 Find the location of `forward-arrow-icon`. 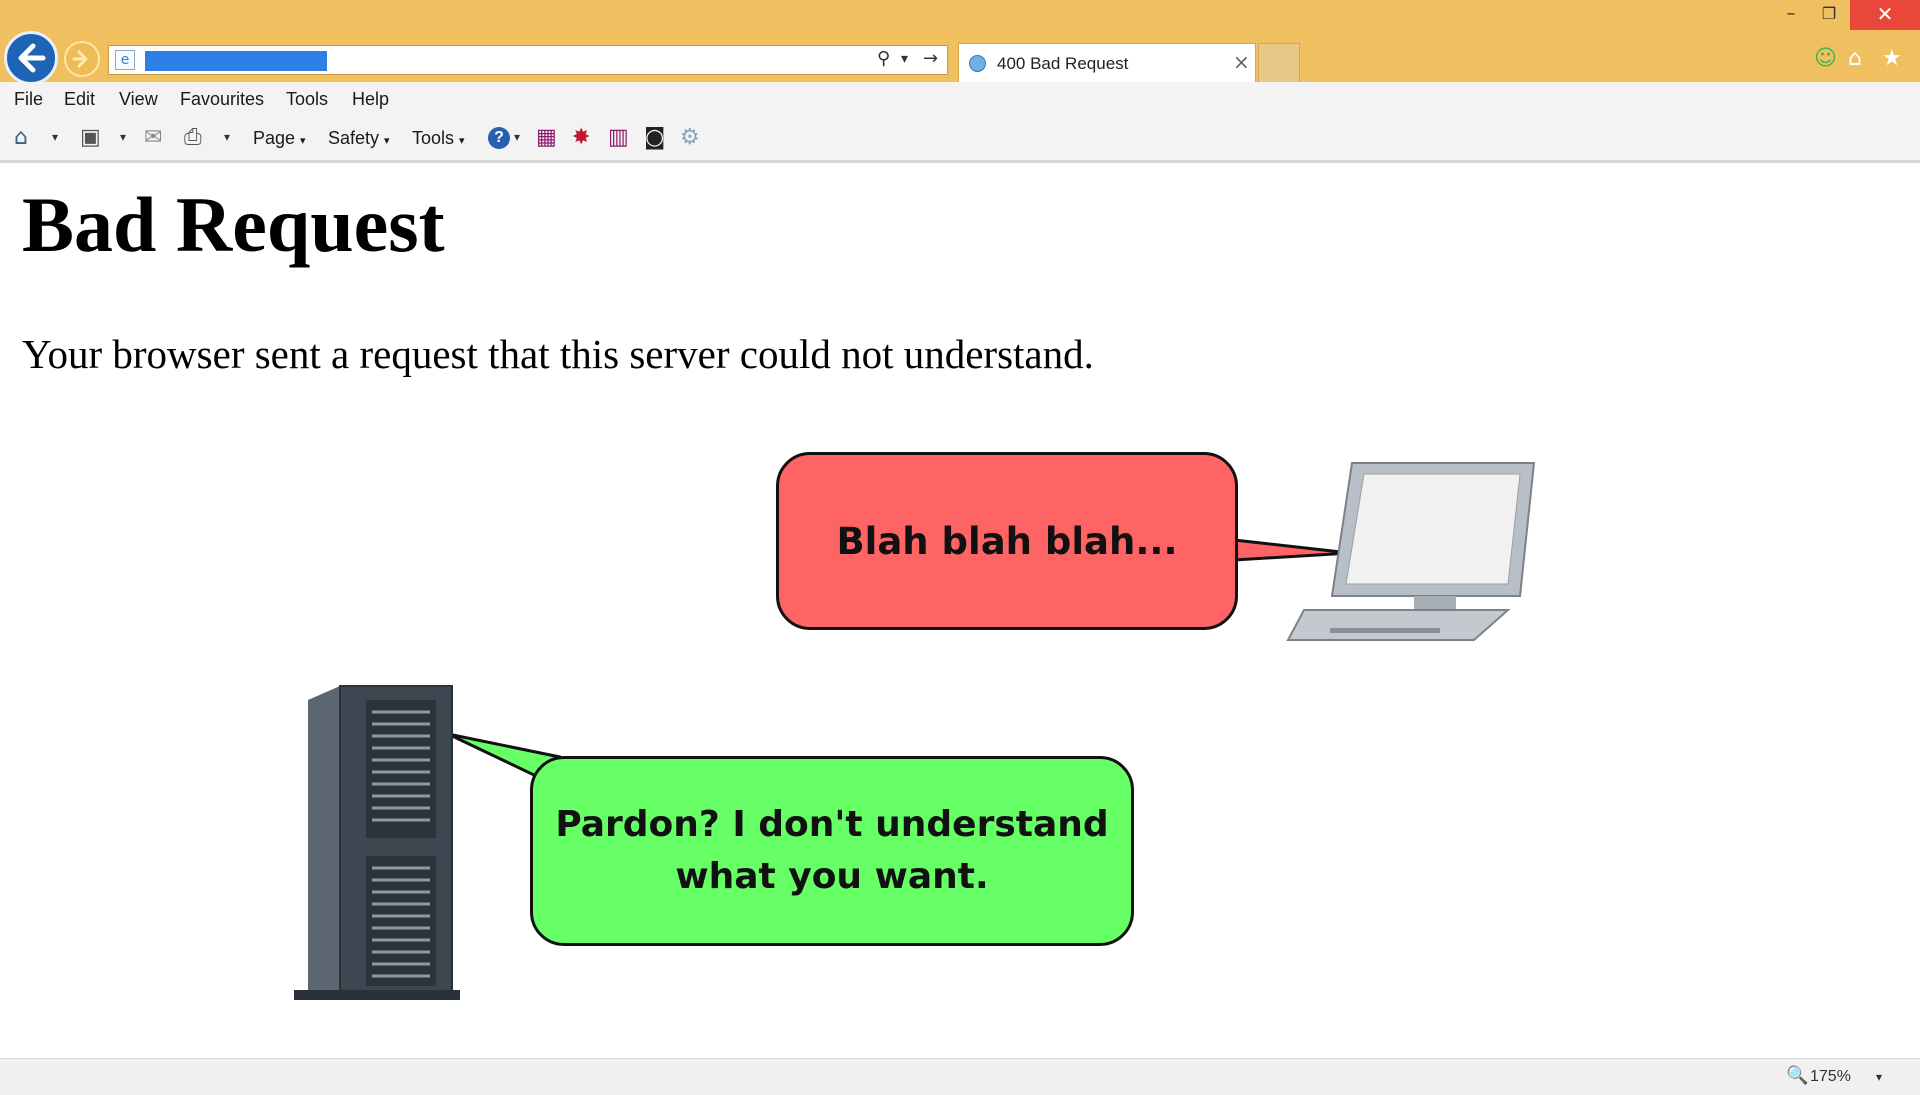

forward-arrow-icon is located at coordinates (80, 59).